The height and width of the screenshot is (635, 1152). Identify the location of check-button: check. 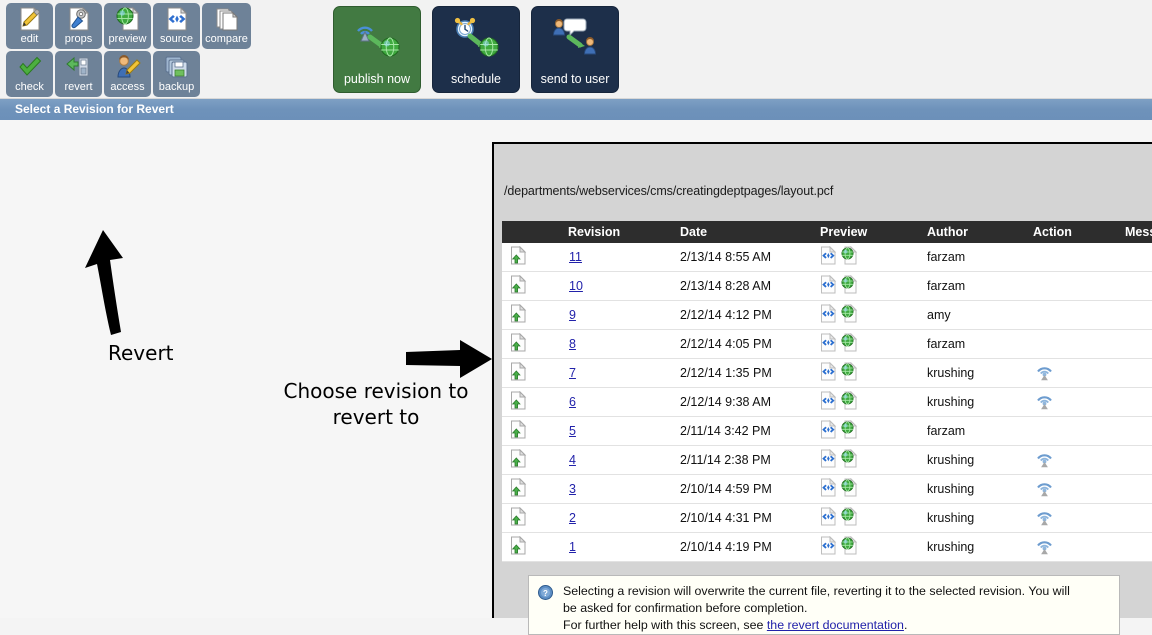
(29, 74).